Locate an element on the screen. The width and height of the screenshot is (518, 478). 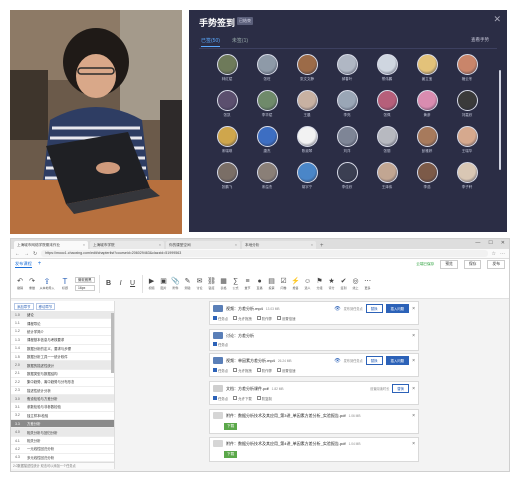
attendee: 王瑞华 is located at coordinates (467, 140).